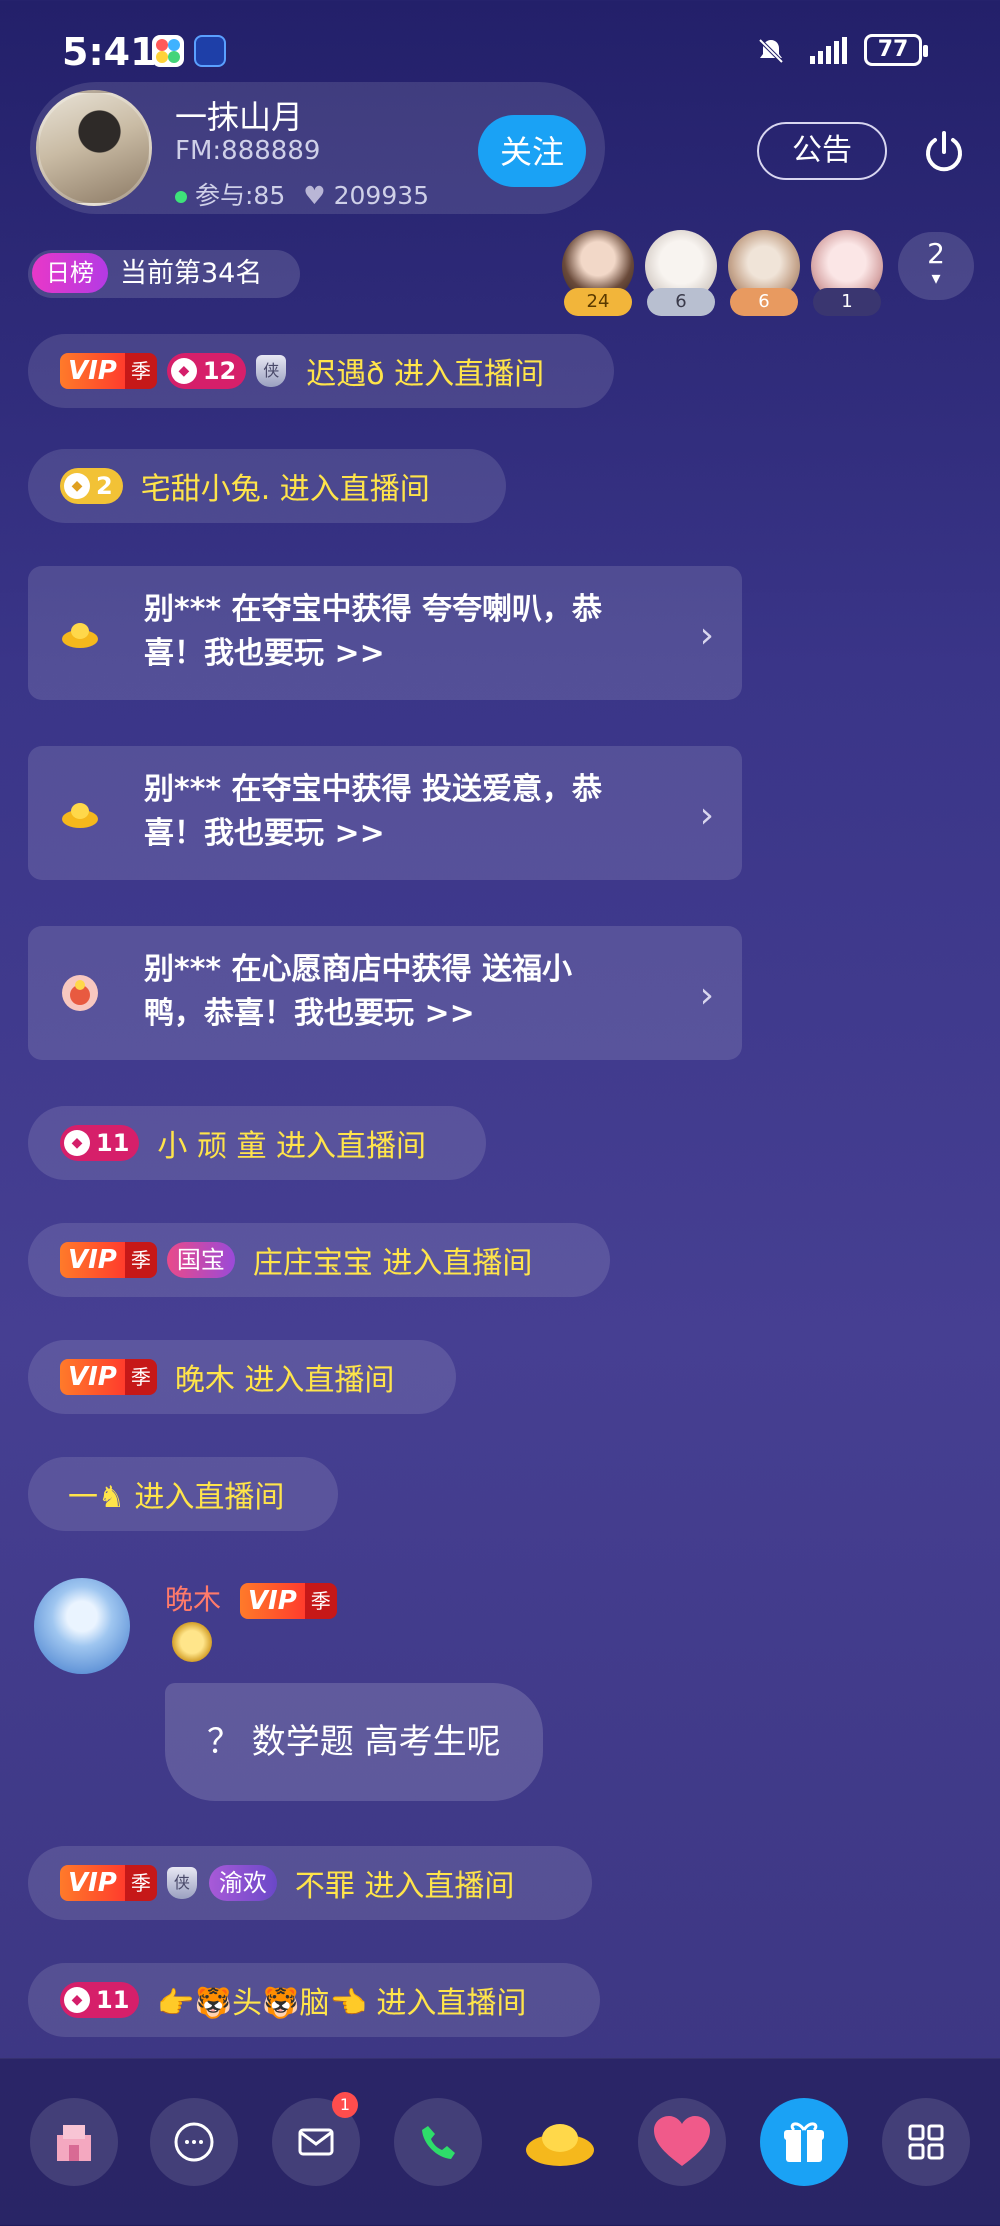 This screenshot has height=2226, width=1000. I want to click on chat-user-name: 晚木, so click(193, 1599).